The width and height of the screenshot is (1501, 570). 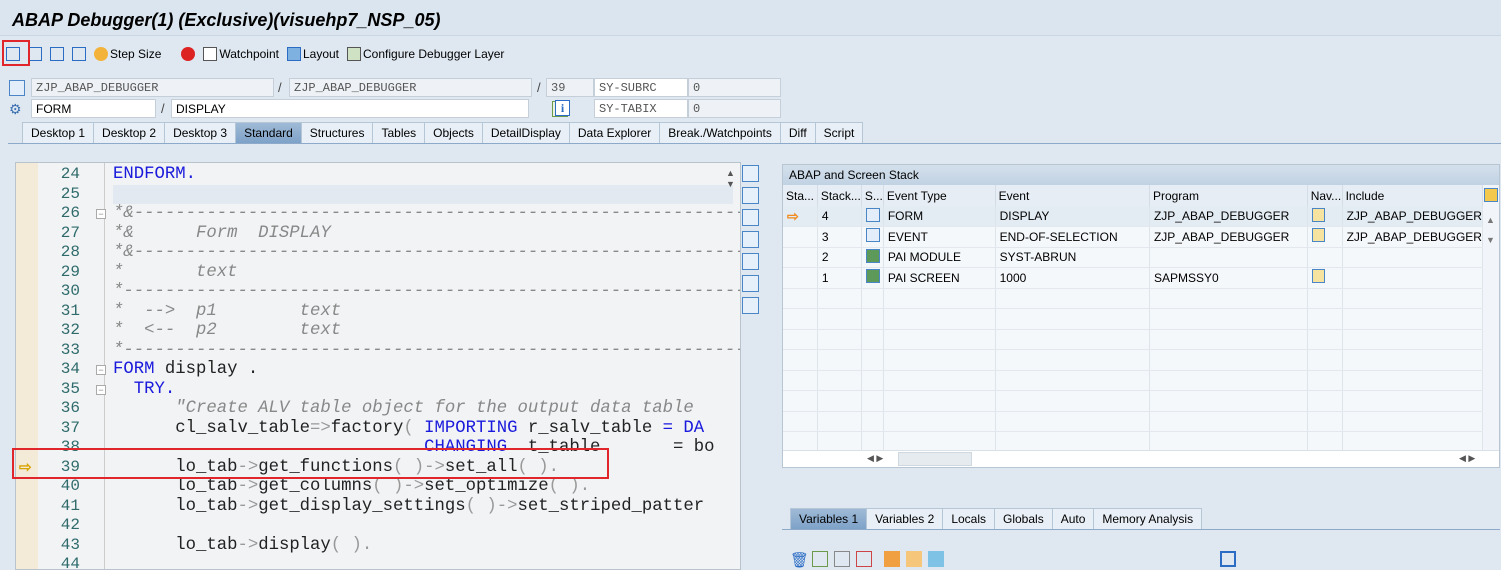 I want to click on tab-desktop-3: Desktop 3, so click(x=200, y=132).